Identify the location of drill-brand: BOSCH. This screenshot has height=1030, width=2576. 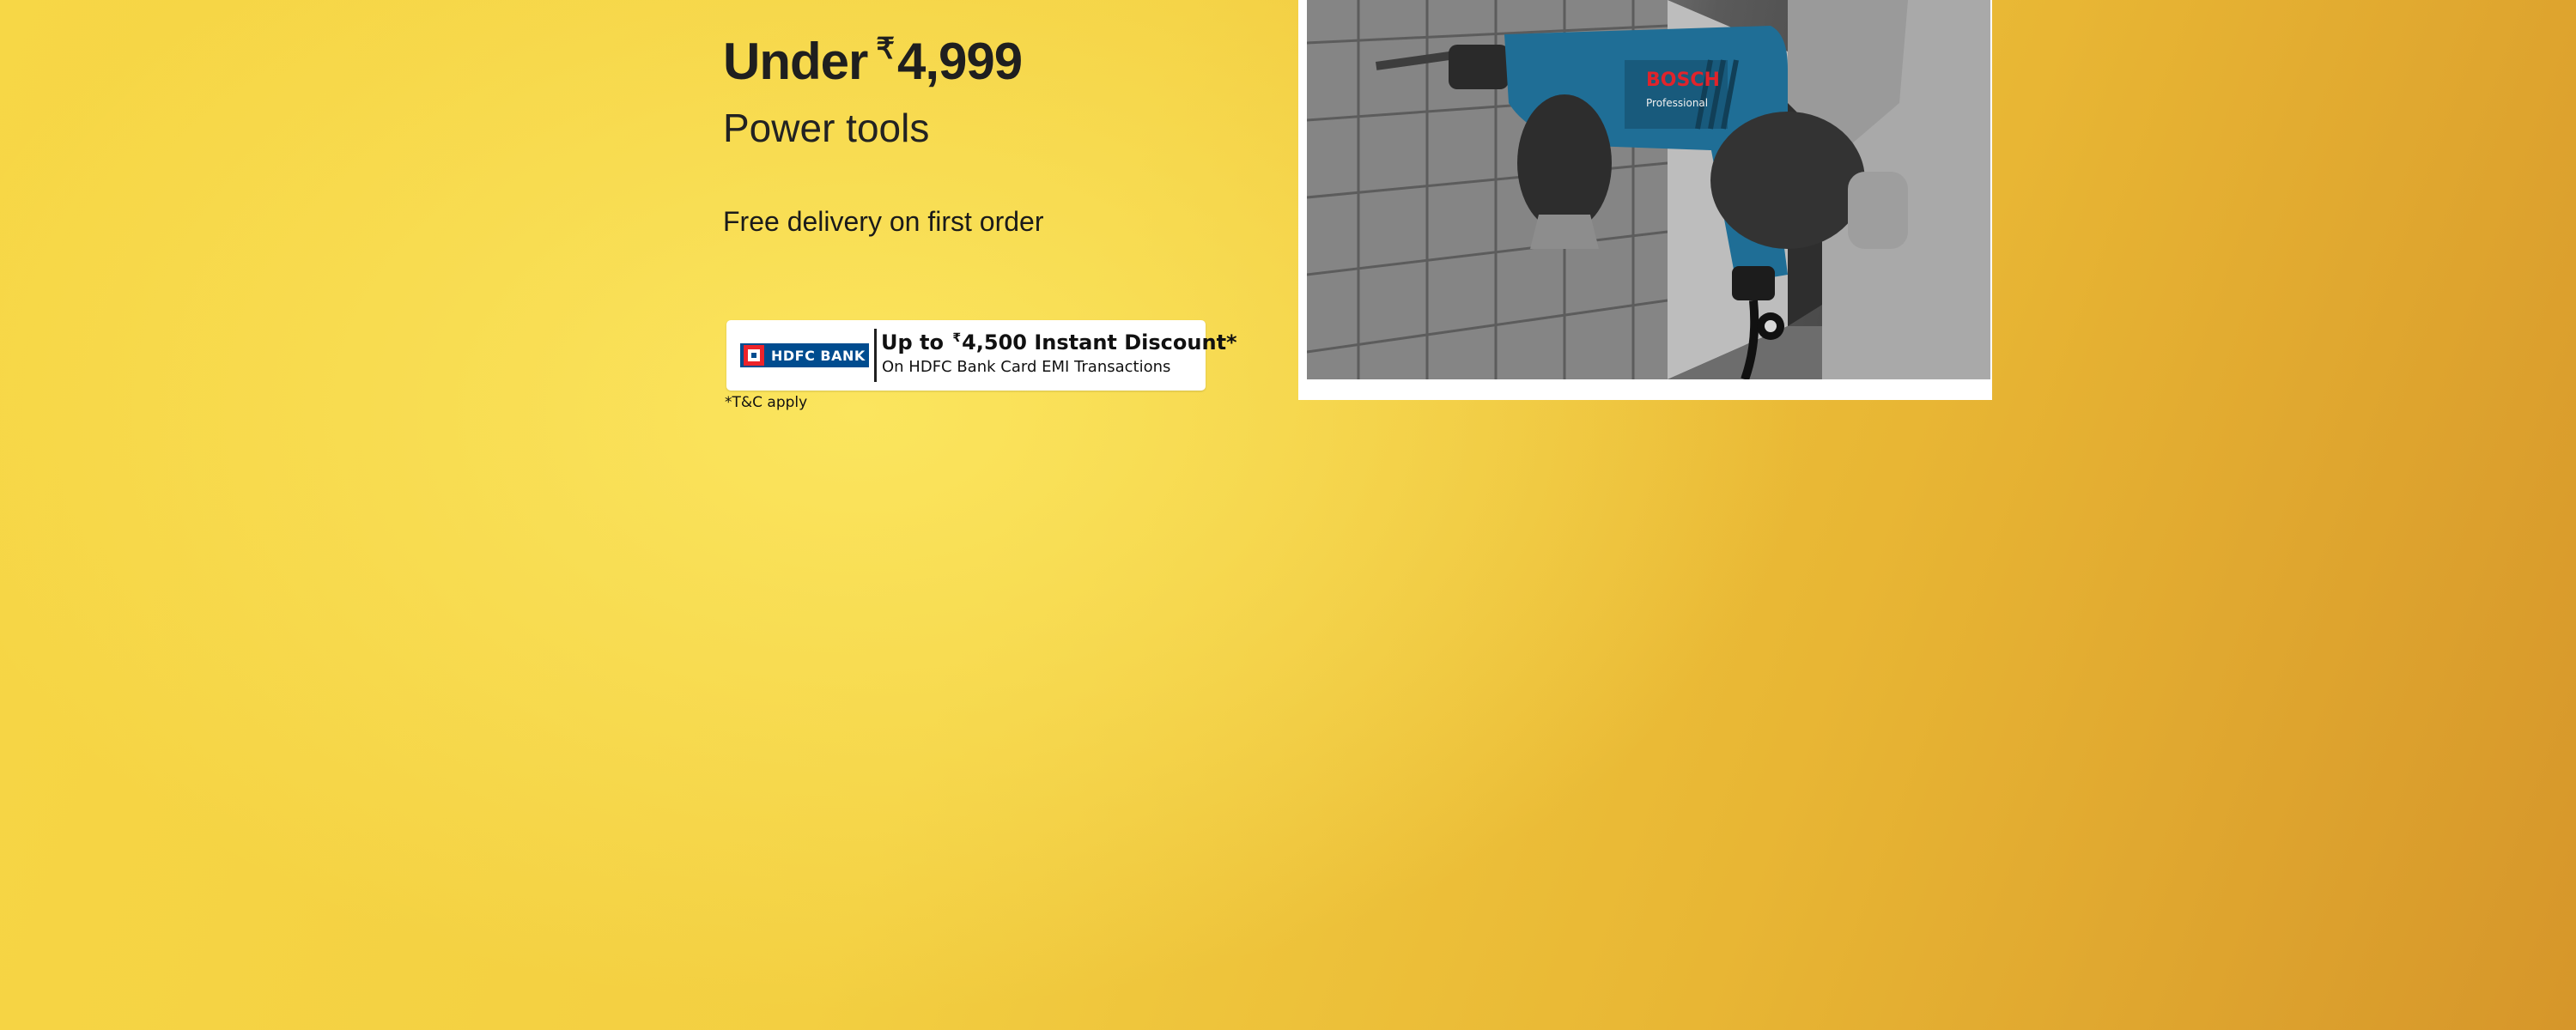
(1683, 80).